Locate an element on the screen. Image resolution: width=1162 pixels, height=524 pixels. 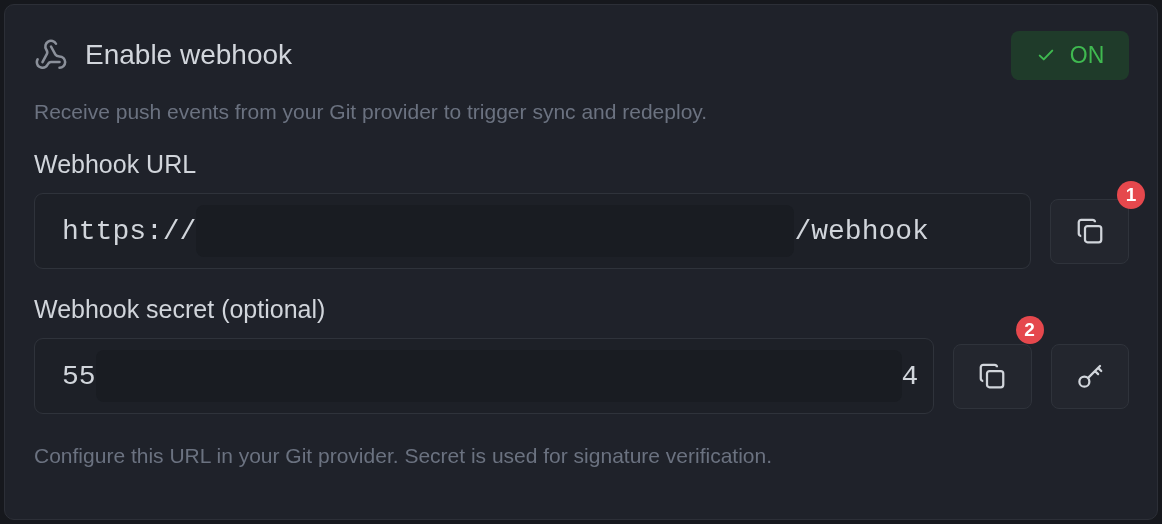
field-label: Webhook URL is located at coordinates (116, 164).